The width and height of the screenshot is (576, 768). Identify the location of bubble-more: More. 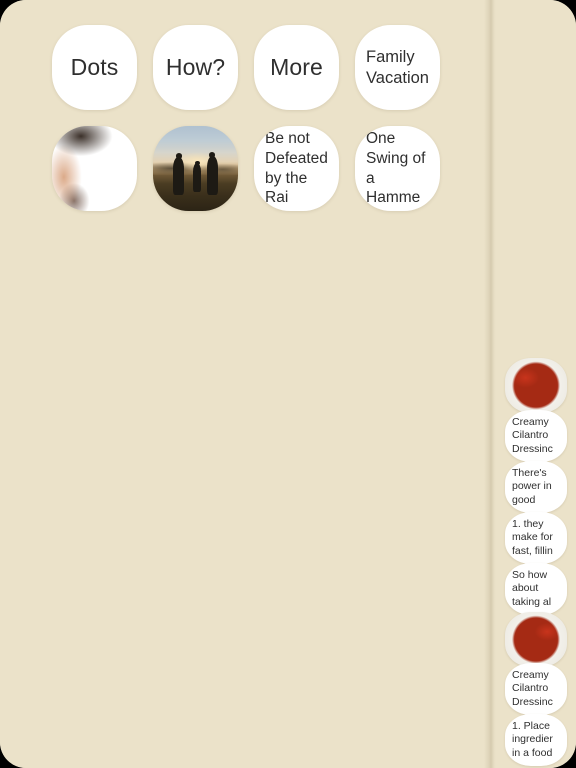
(296, 67).